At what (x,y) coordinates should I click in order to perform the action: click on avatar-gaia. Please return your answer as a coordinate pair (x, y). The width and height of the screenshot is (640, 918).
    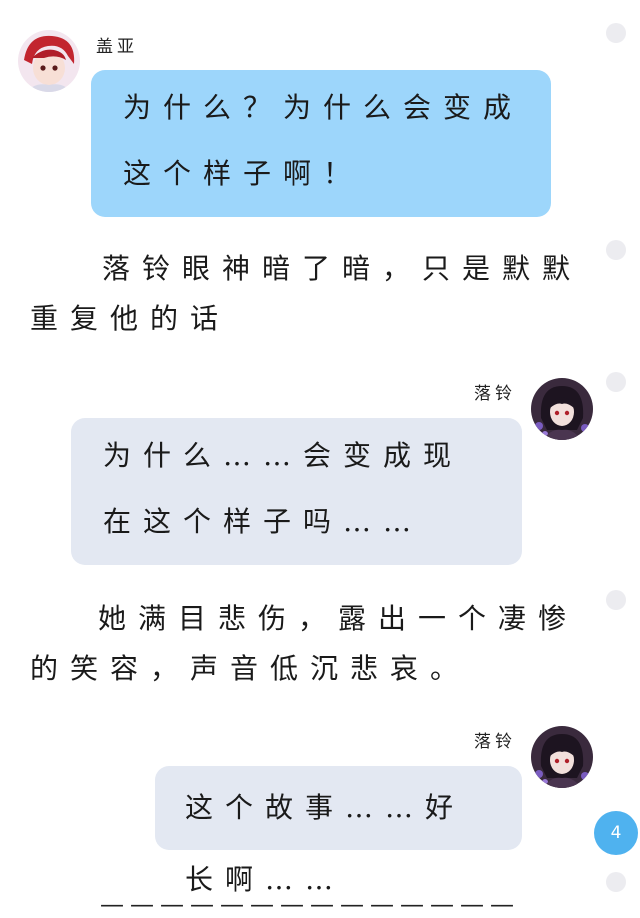
    Looking at the image, I should click on (49, 61).